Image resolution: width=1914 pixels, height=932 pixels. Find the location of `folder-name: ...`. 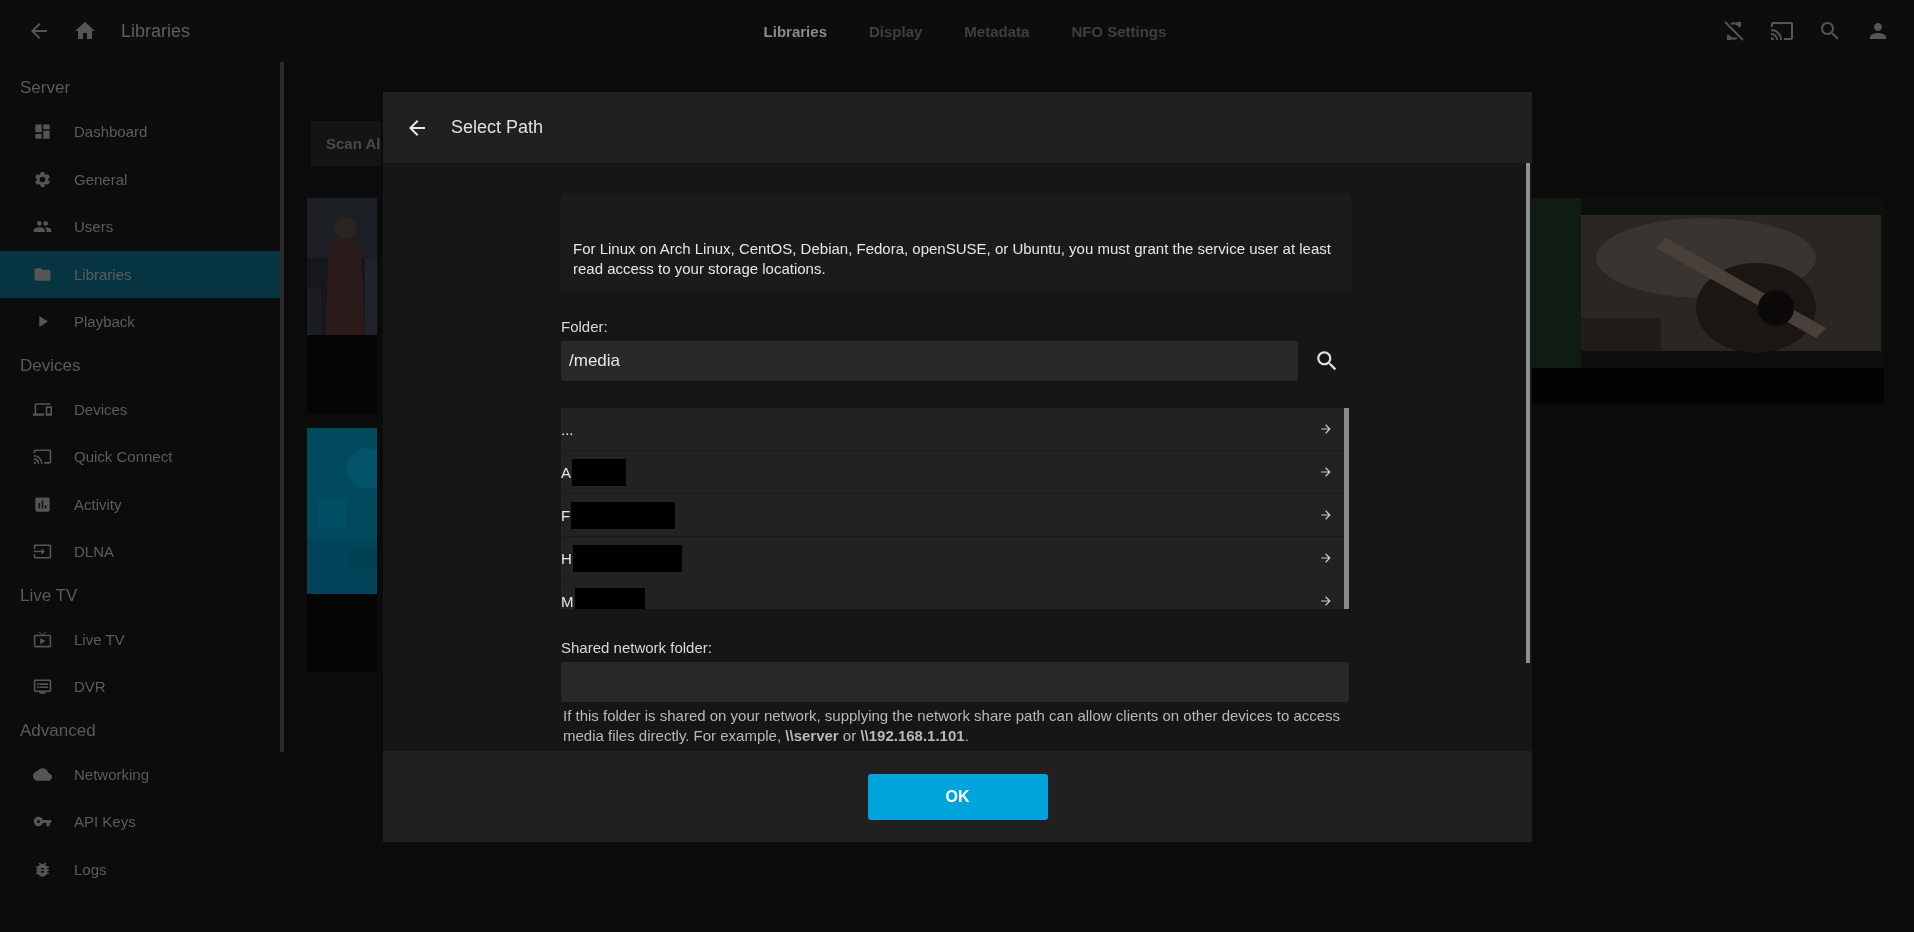

folder-name: ... is located at coordinates (567, 429).